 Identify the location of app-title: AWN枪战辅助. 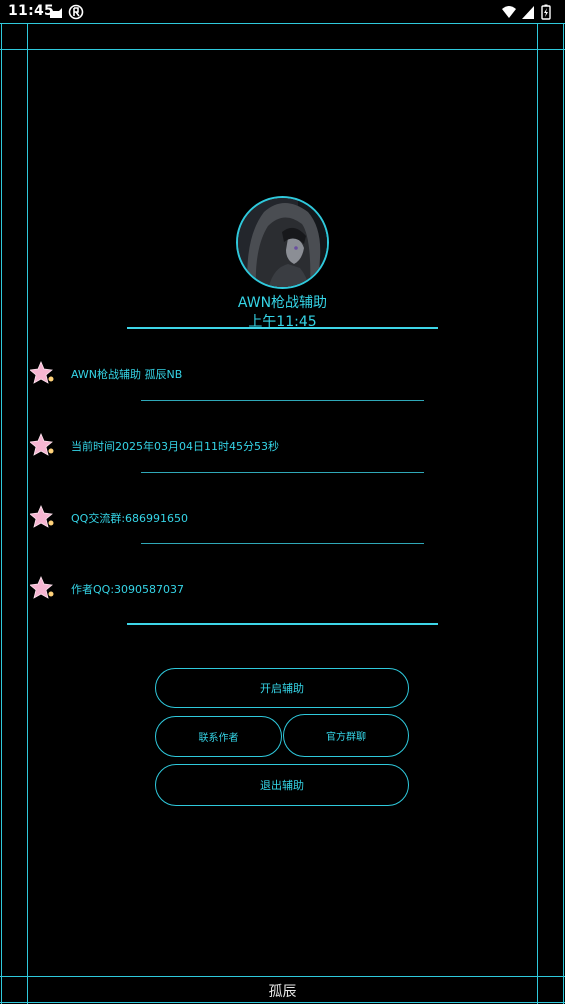
(282, 303).